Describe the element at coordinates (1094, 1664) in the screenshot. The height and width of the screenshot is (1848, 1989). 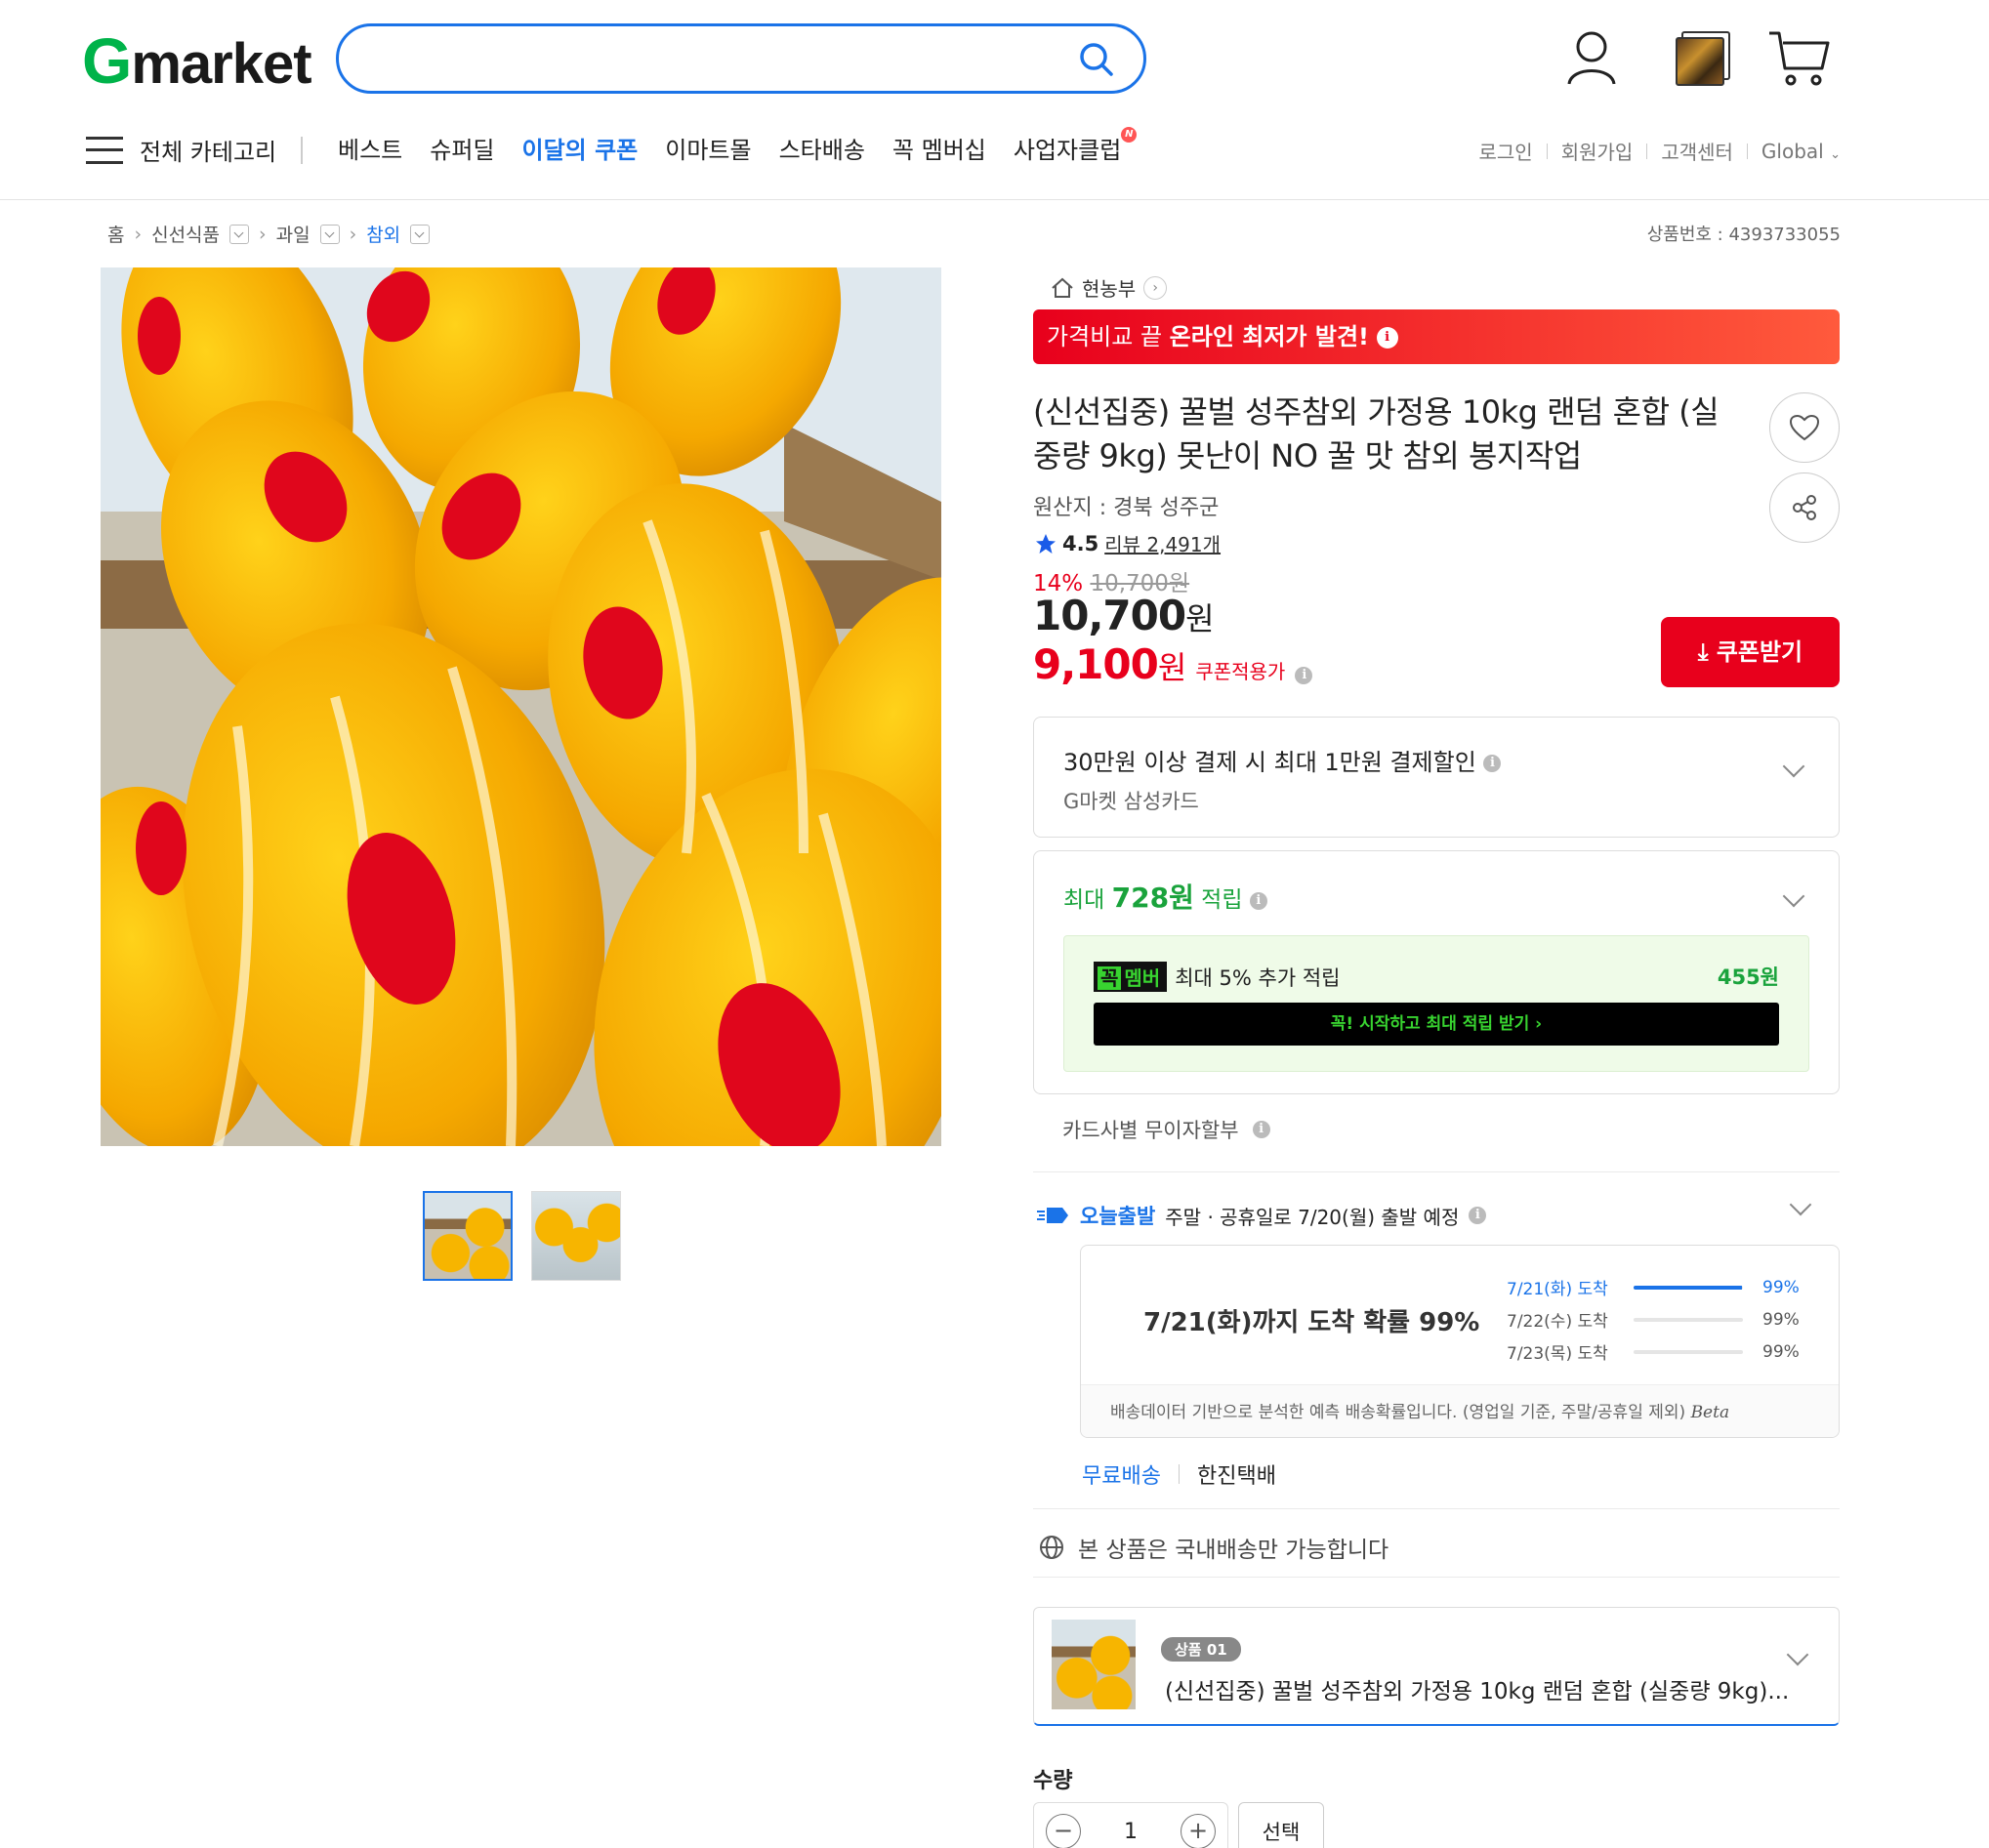
I see `option-thumbnail` at that location.